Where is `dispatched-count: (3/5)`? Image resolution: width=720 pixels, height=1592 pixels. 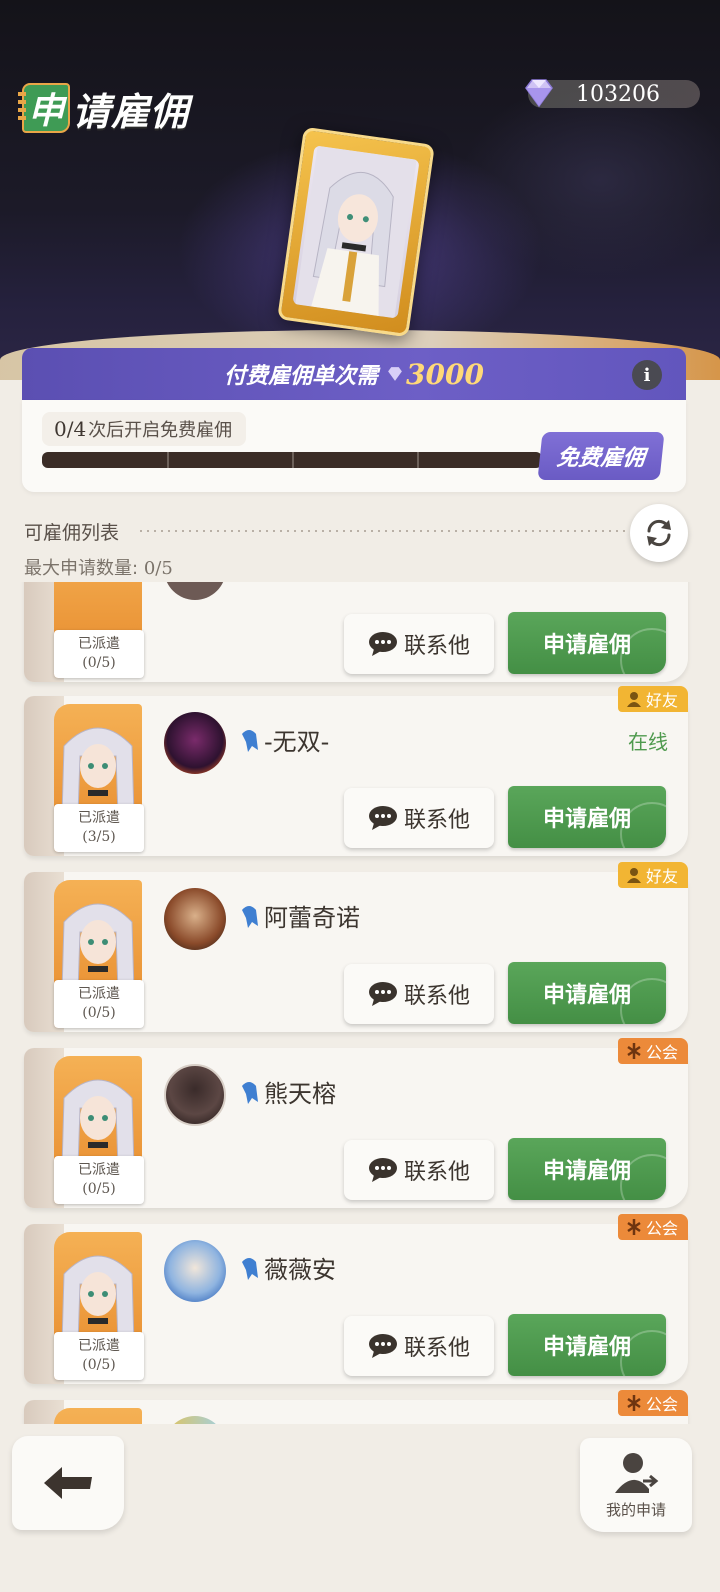 dispatched-count: (3/5) is located at coordinates (99, 837).